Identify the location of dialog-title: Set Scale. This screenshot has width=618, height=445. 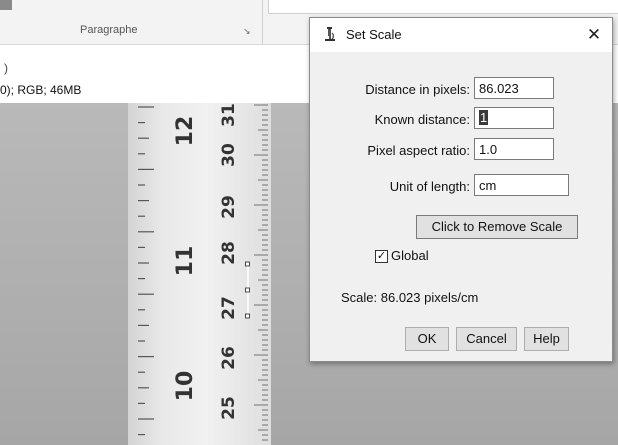
(374, 34).